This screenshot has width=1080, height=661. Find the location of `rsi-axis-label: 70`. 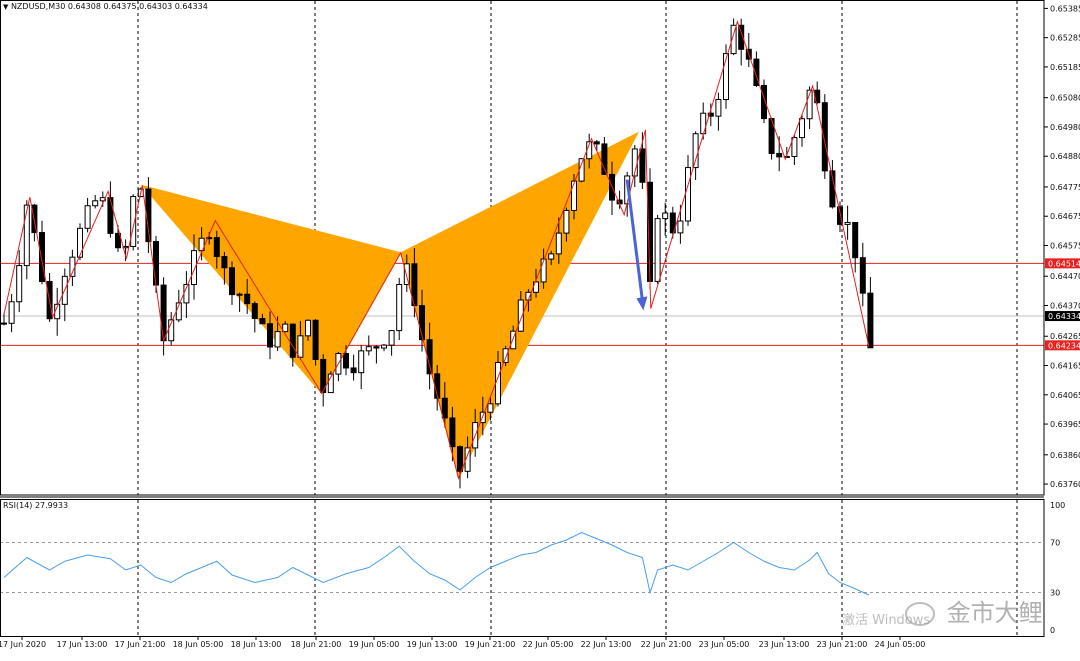

rsi-axis-label: 70 is located at coordinates (1055, 543).